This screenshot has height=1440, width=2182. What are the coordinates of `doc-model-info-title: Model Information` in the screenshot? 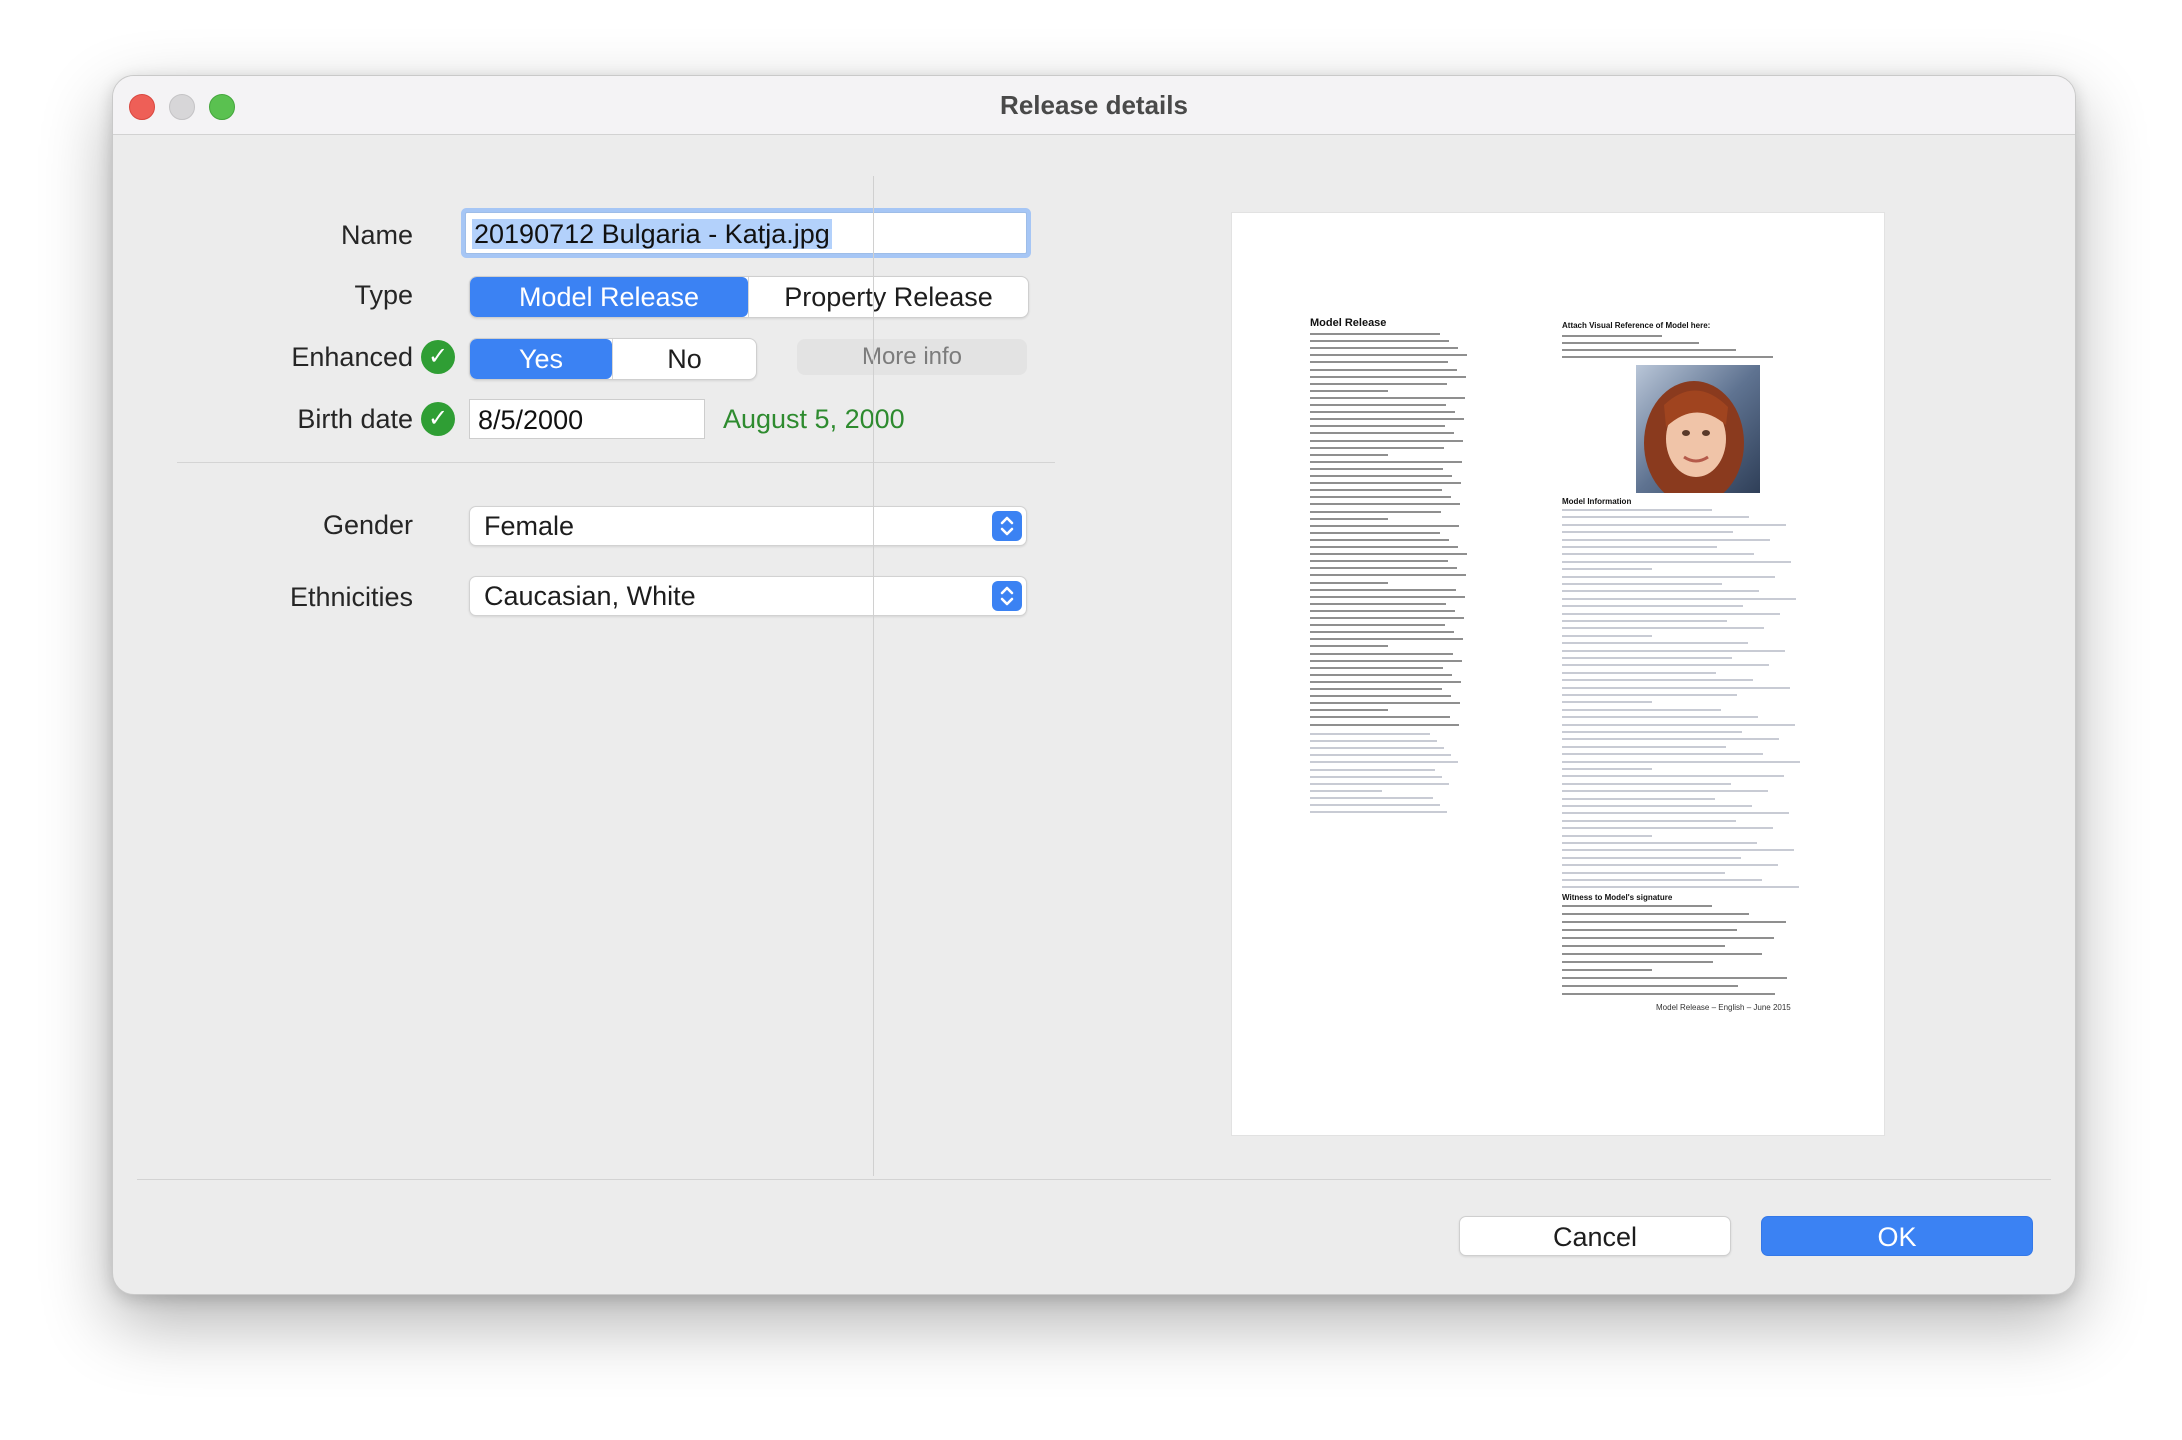 It's located at (1597, 501).